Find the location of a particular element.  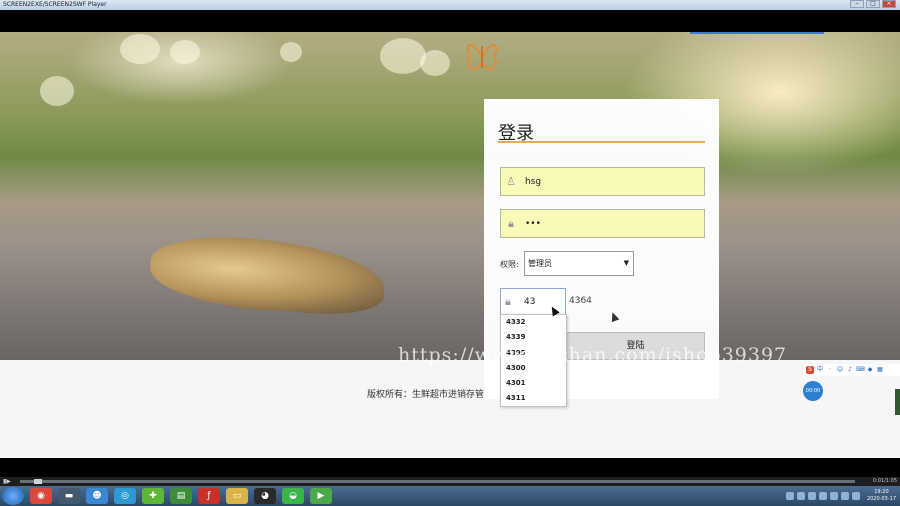

side-tab is located at coordinates (897, 402).